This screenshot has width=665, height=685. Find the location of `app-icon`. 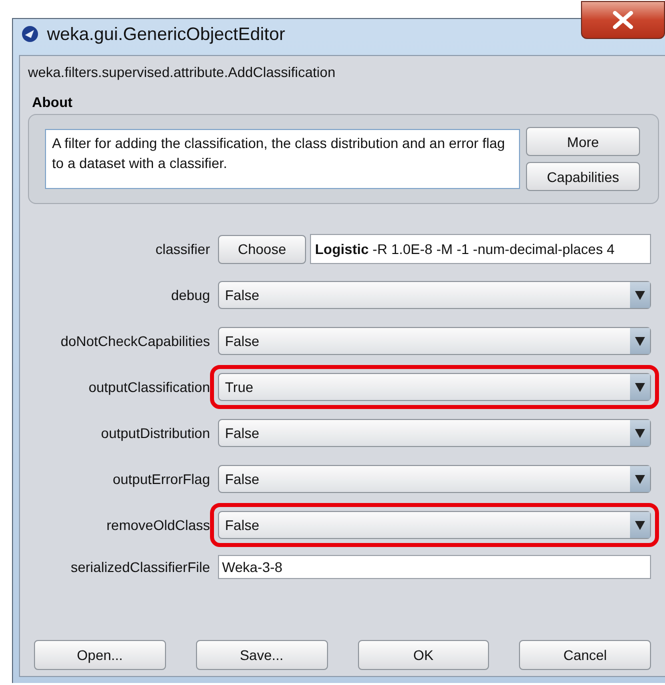

app-icon is located at coordinates (30, 34).